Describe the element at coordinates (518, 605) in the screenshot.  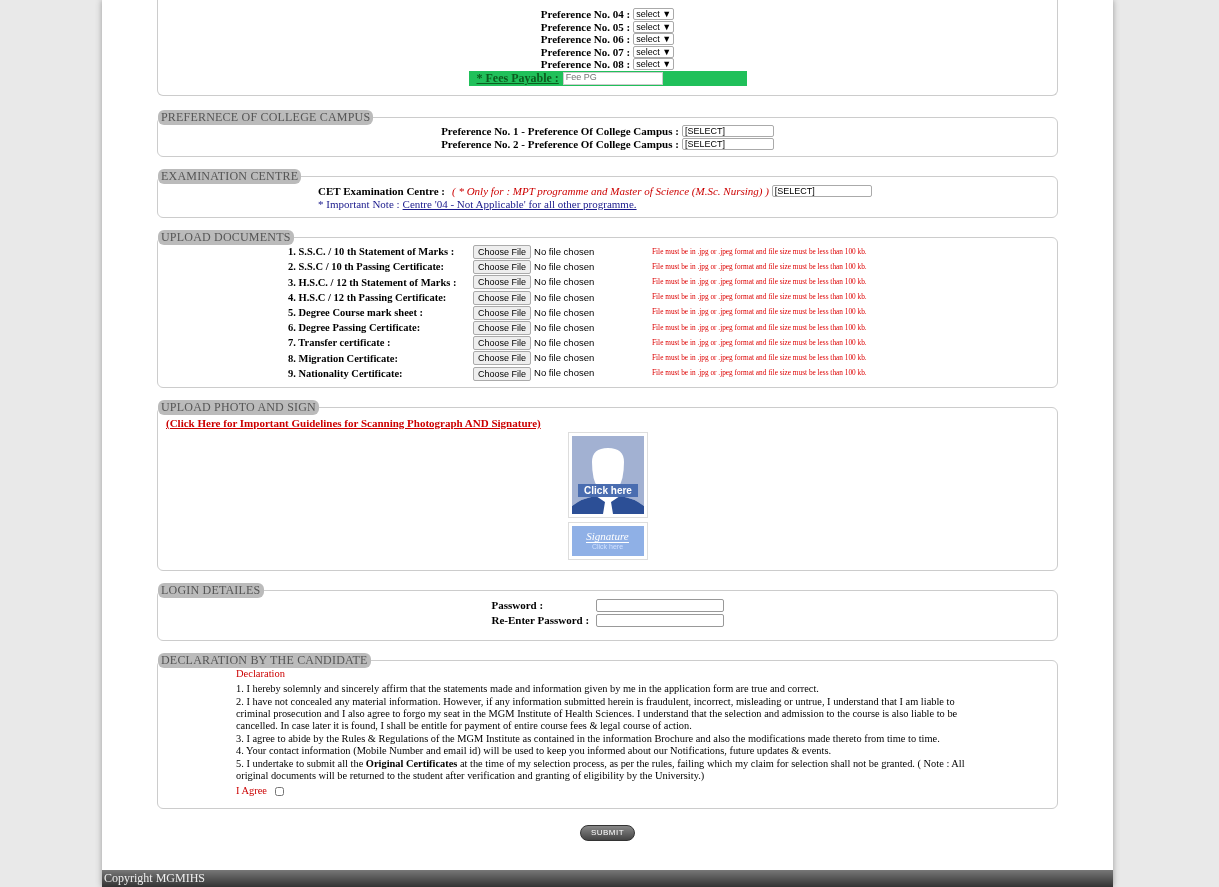
I see `field-label: Password :` at that location.